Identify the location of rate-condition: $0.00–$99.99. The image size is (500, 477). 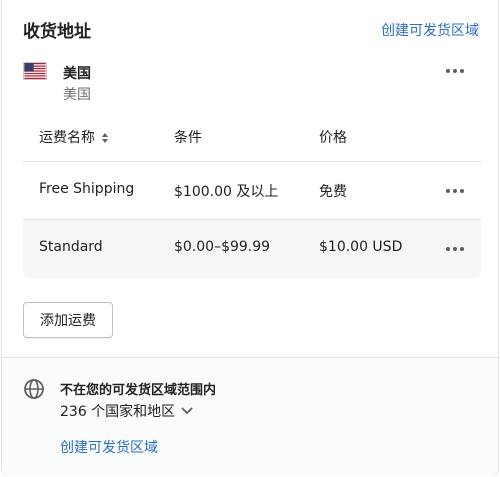
(222, 247).